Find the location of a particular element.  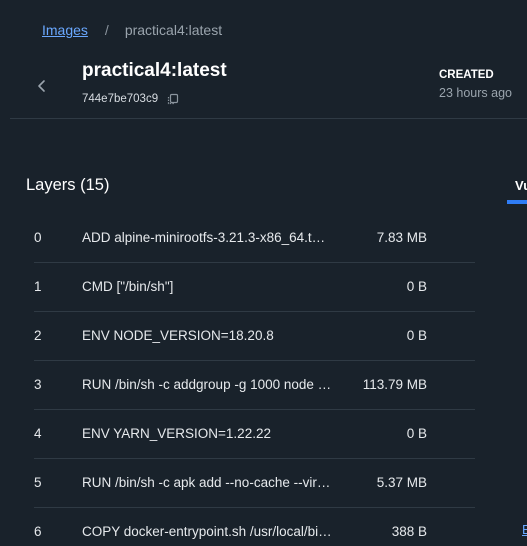

layer-index: 5 is located at coordinates (38, 482).